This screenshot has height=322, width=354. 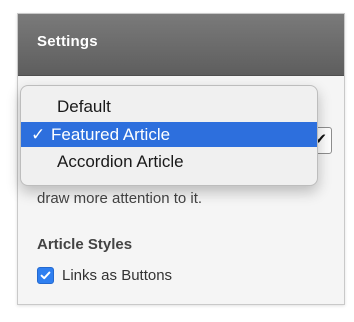 I want to click on dropdown-option-default: Default, so click(x=169, y=106).